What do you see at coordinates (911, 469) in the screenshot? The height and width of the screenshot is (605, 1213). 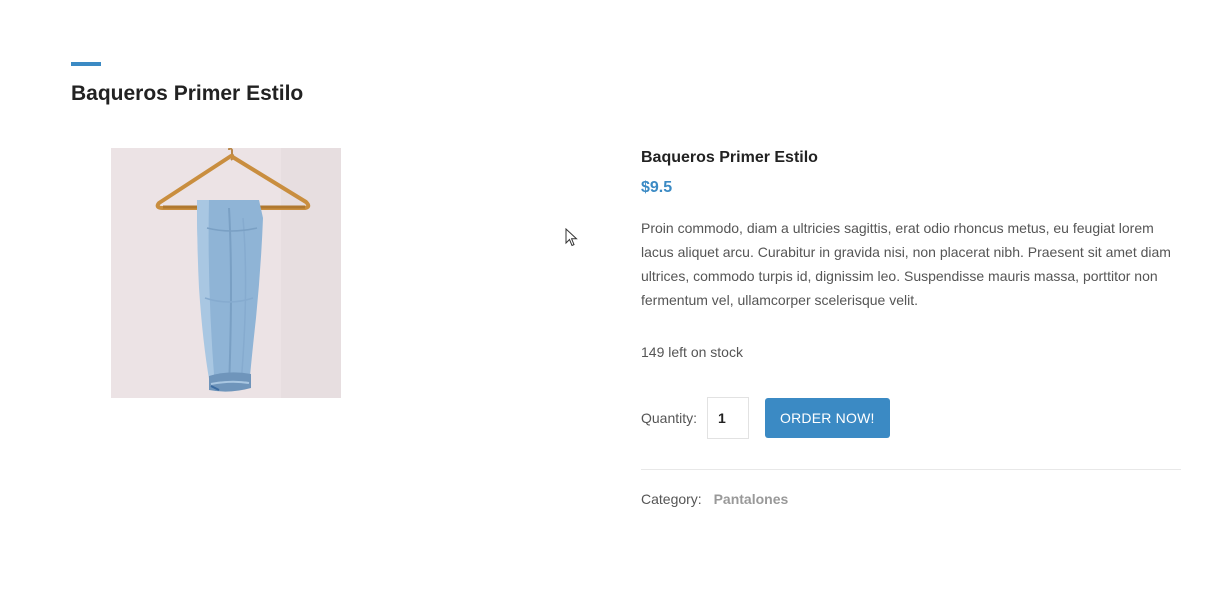 I see `divider` at bounding box center [911, 469].